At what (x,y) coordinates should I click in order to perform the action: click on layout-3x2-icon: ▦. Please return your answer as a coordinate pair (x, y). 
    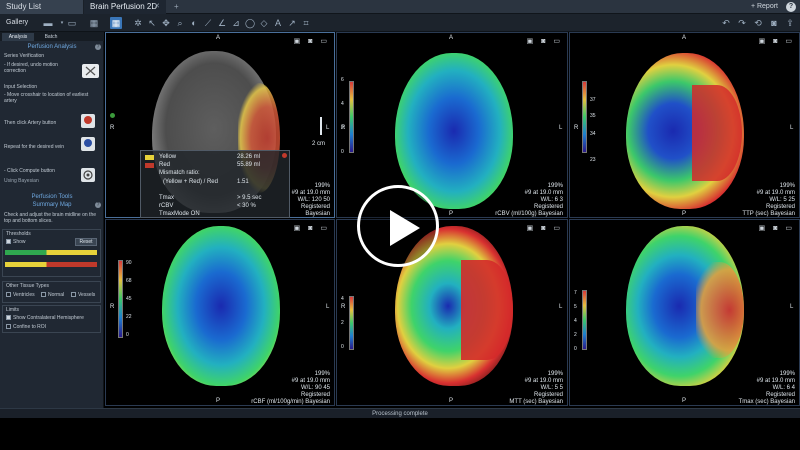
    Looking at the image, I should click on (116, 23).